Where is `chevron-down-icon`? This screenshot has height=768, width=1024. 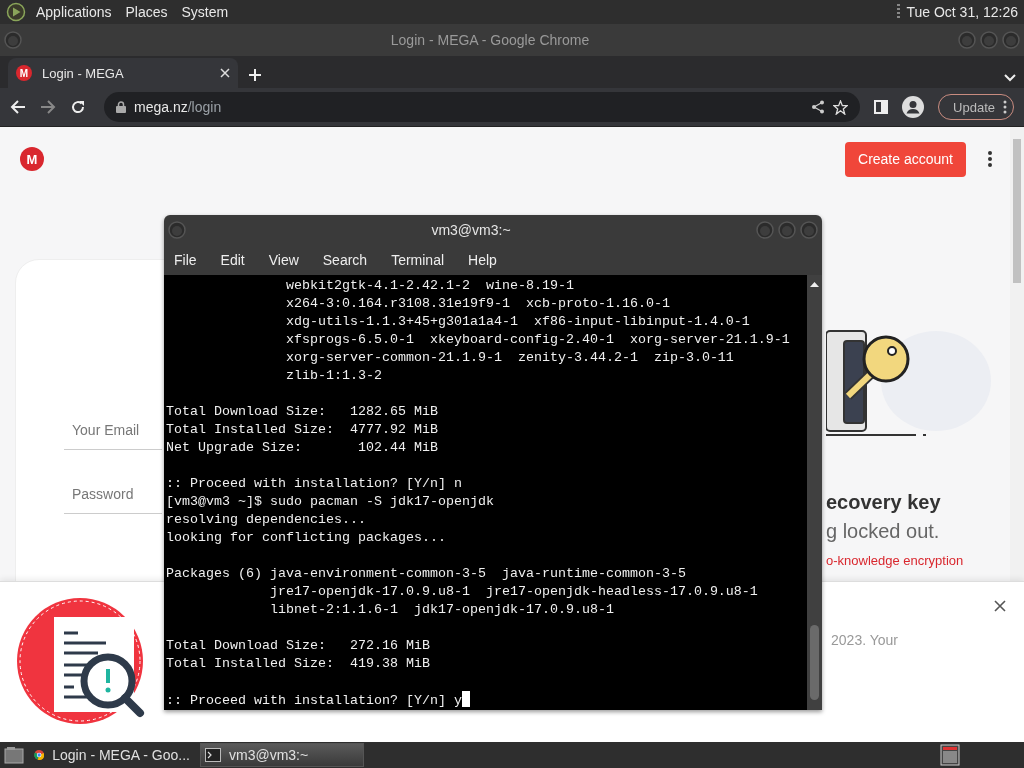
chevron-down-icon is located at coordinates (1010, 78).